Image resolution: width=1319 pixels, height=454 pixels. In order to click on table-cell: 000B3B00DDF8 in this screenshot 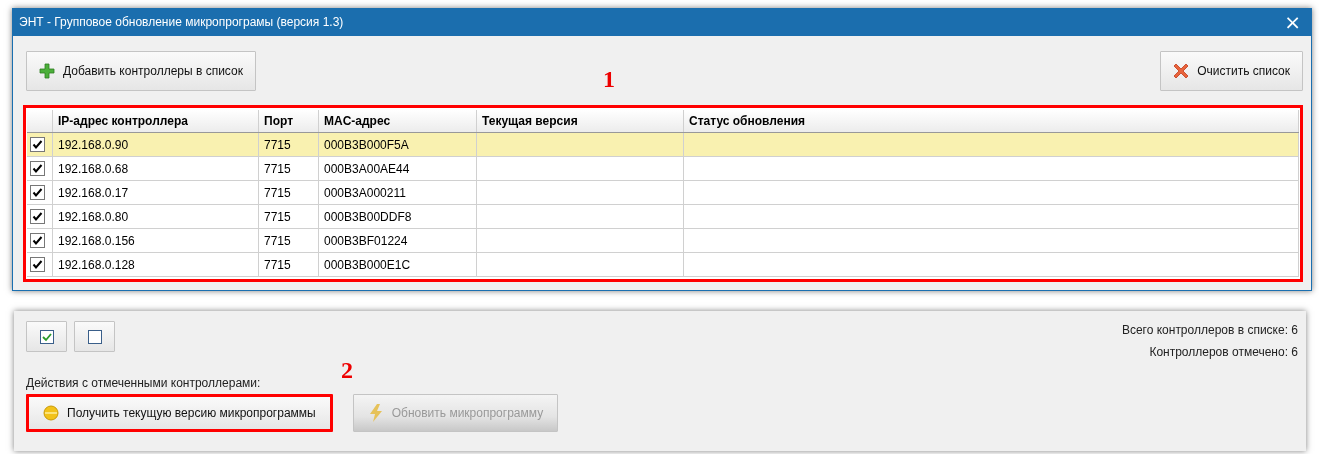, I will do `click(398, 216)`.